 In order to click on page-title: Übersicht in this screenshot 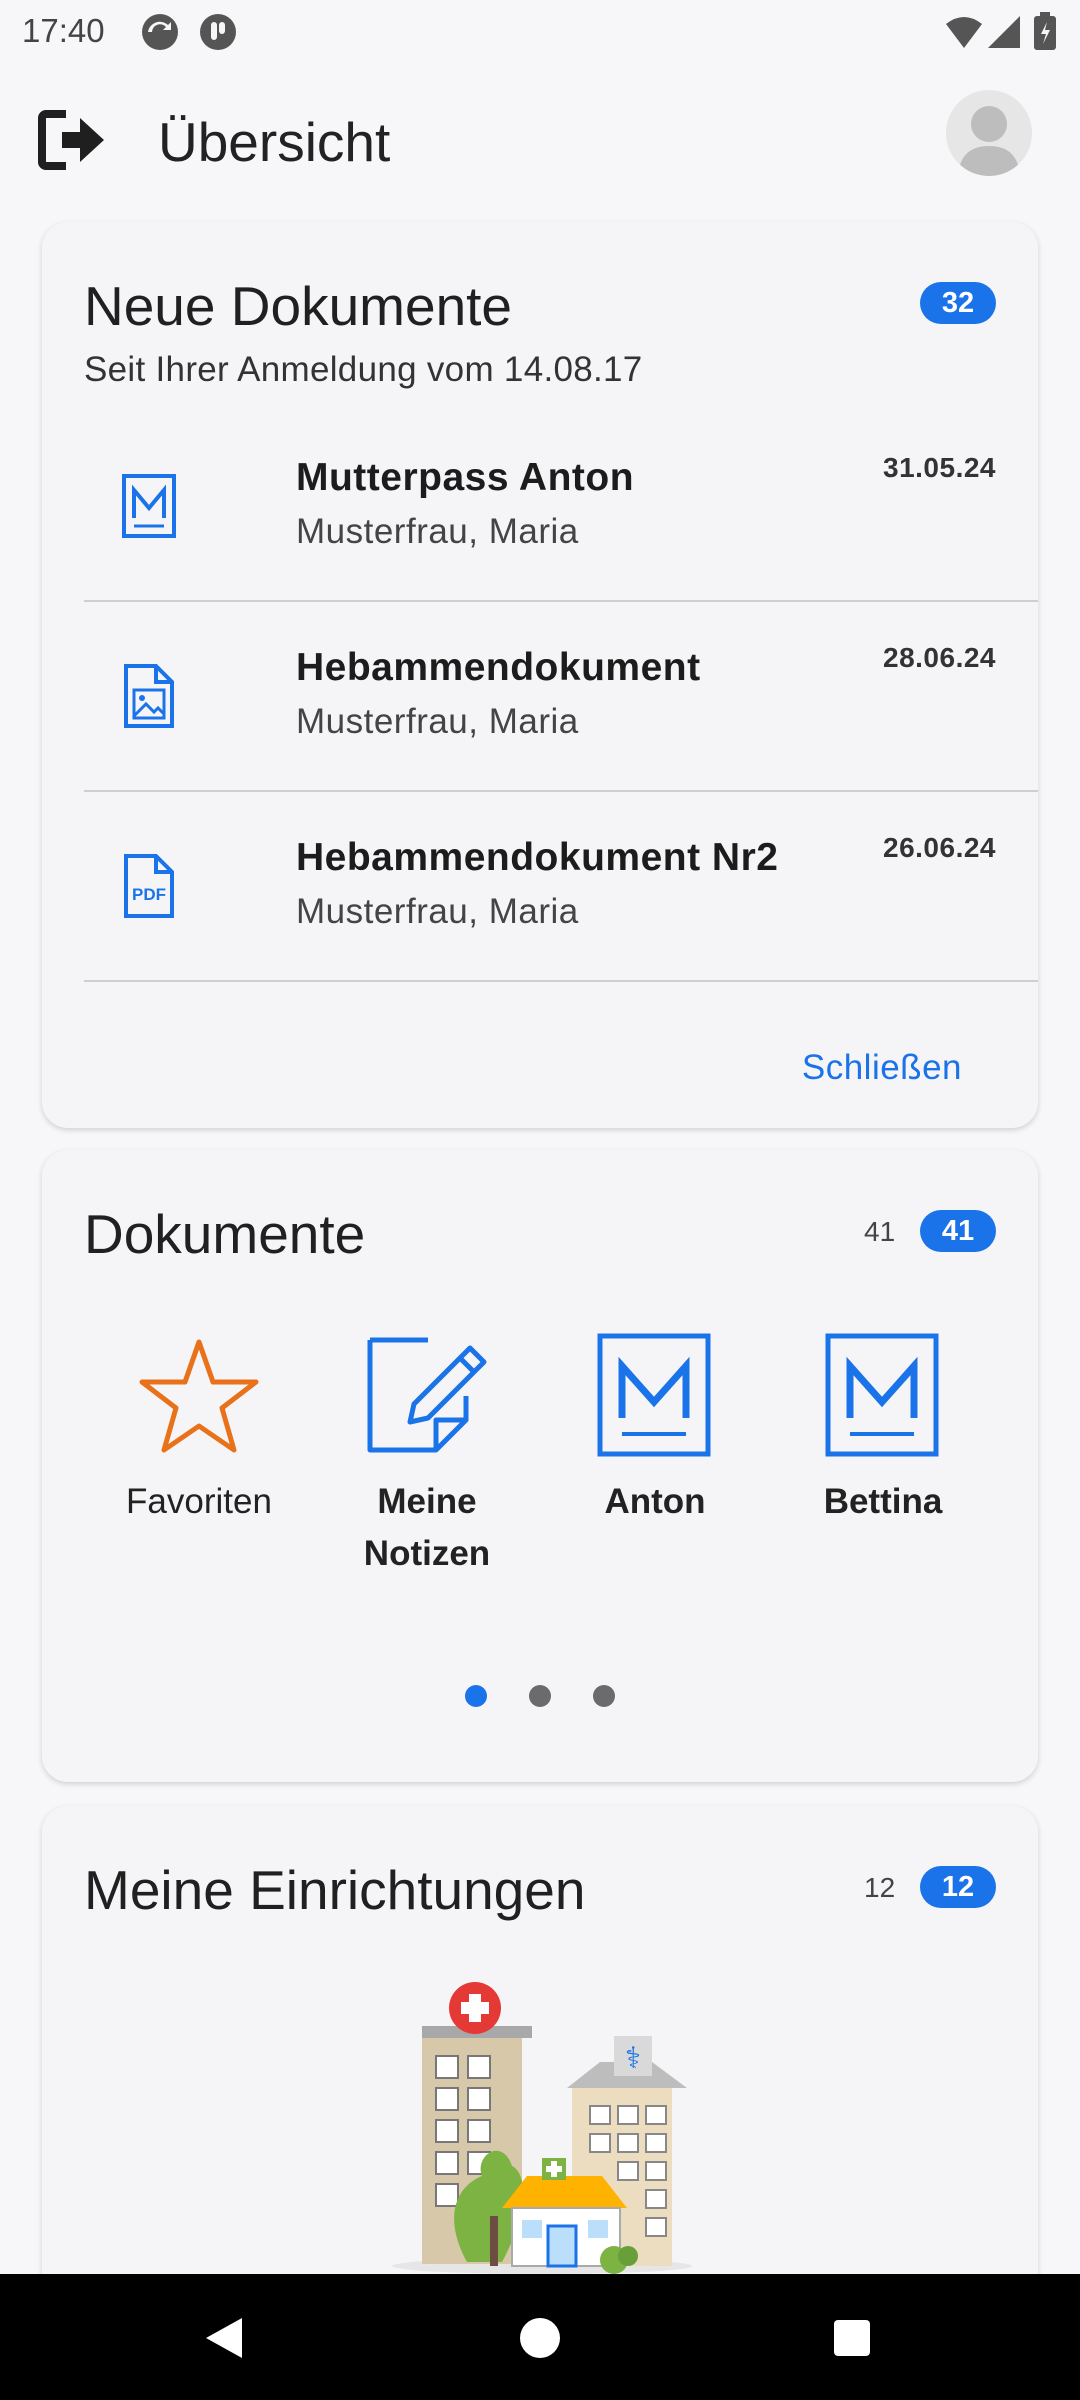, I will do `click(274, 142)`.